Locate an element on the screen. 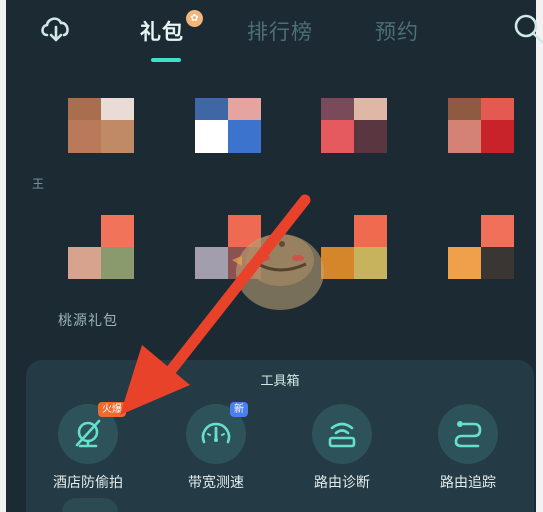 Image resolution: width=543 pixels, height=512 pixels. tool-route-trace: 路由追踪 is located at coordinates (460, 450).